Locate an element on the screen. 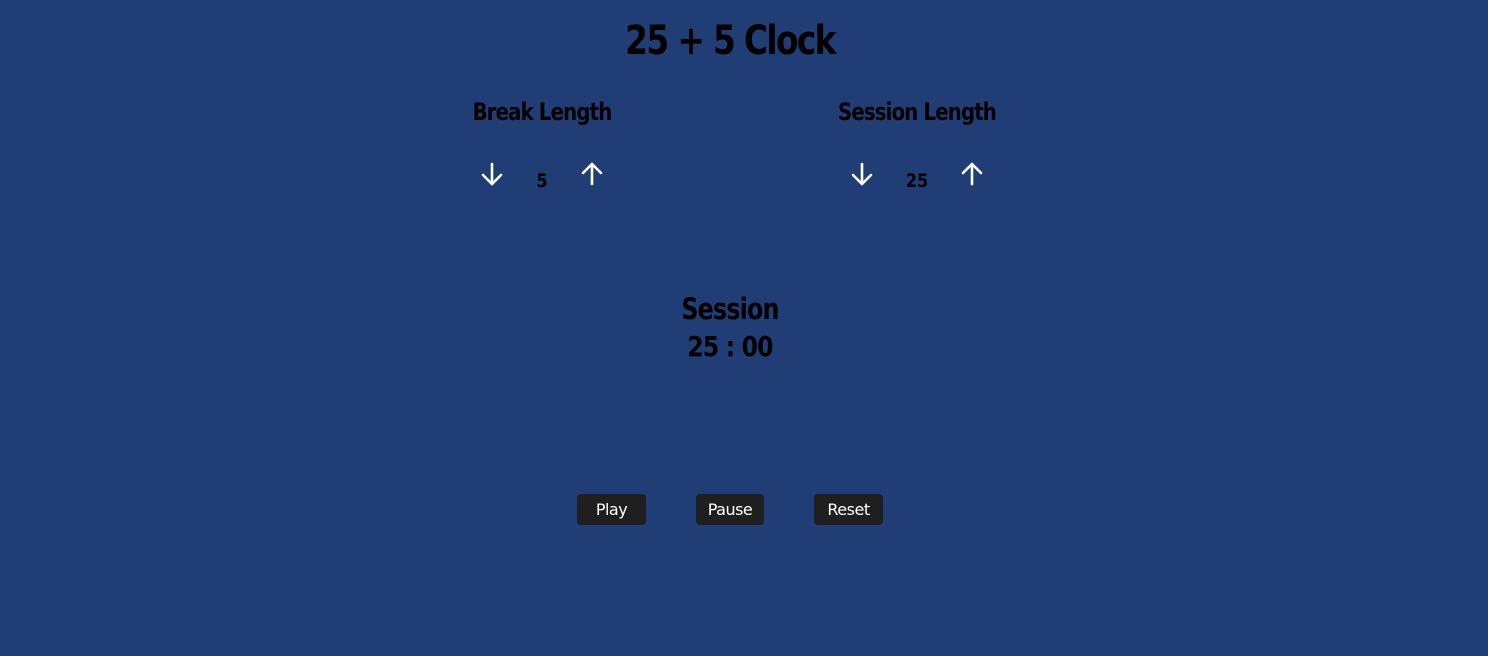 The width and height of the screenshot is (1488, 656). play-button: Play is located at coordinates (611, 509).